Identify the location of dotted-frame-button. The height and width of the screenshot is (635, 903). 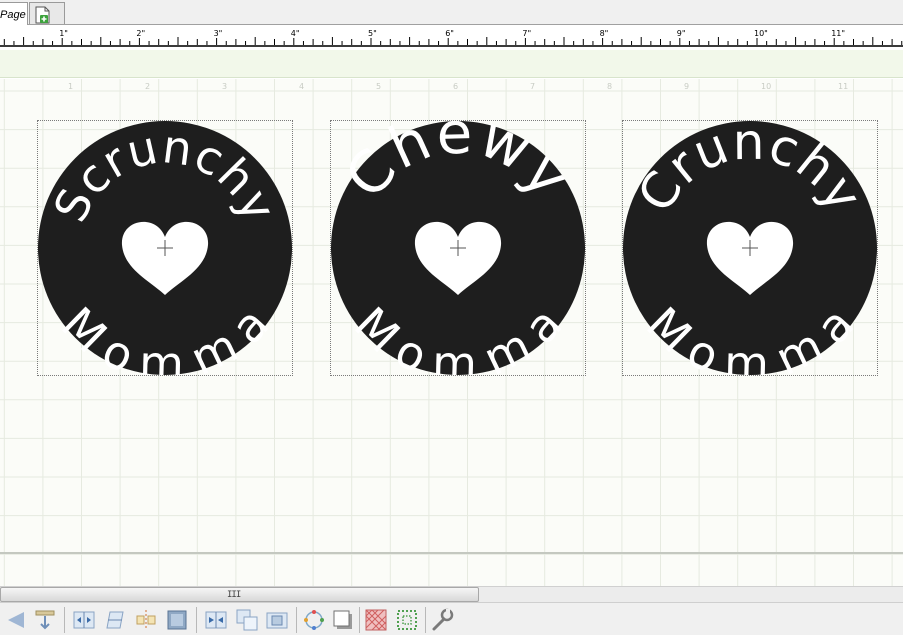
(407, 620).